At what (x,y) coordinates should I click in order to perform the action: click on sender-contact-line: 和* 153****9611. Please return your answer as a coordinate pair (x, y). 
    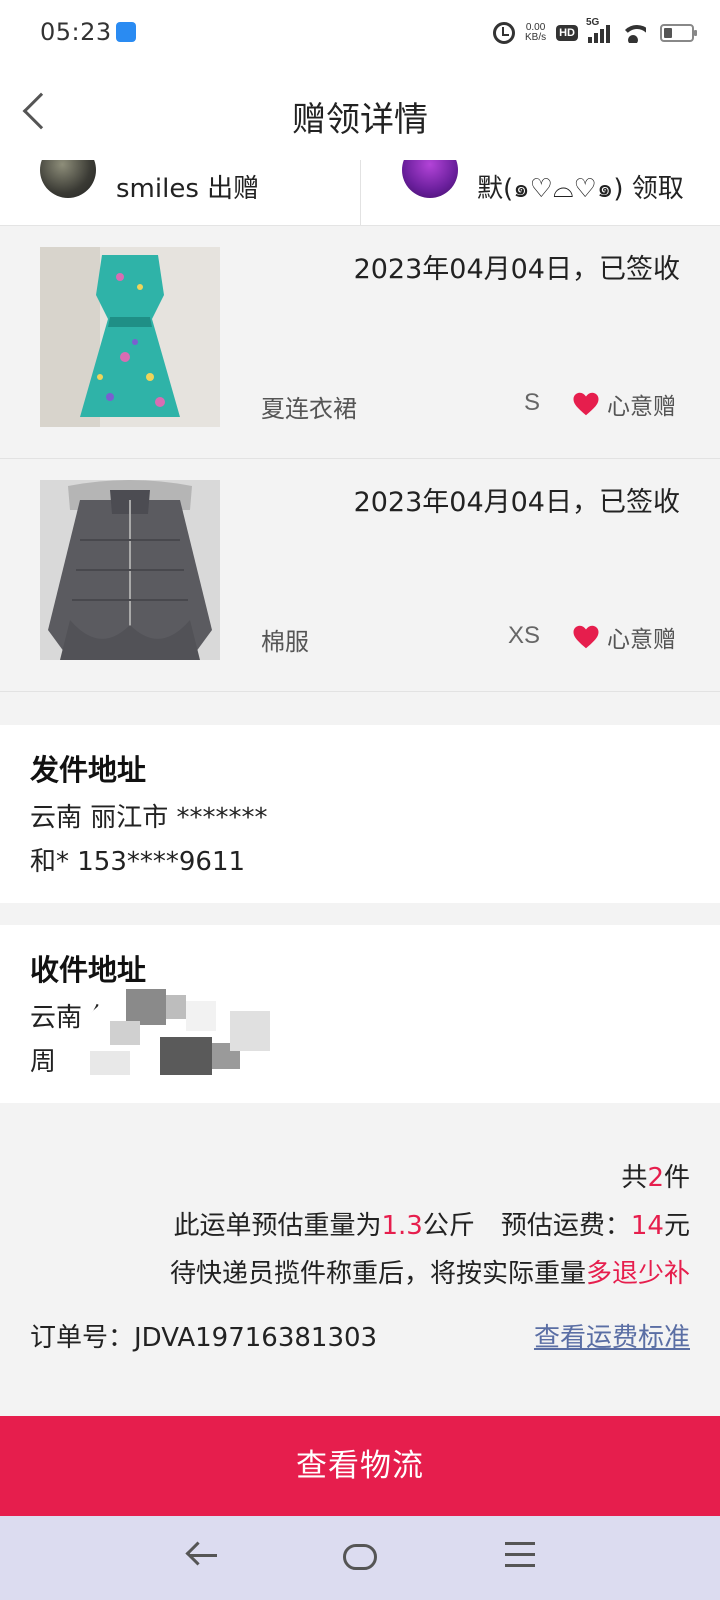
    Looking at the image, I should click on (138, 862).